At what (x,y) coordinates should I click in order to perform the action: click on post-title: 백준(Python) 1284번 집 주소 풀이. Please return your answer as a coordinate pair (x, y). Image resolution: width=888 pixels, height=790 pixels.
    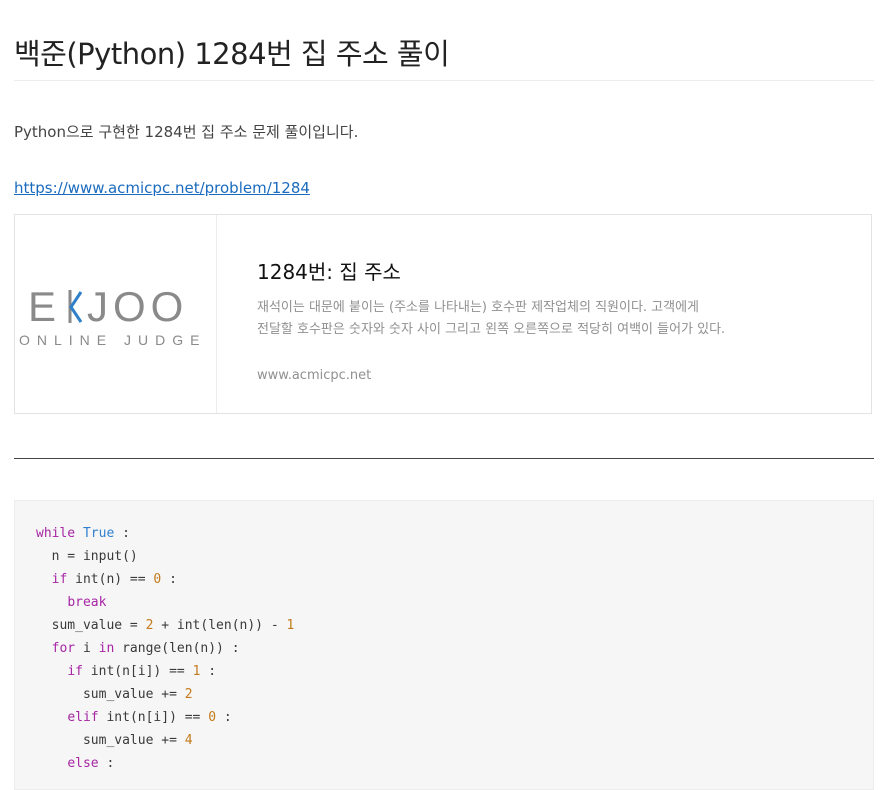
    Looking at the image, I should click on (232, 54).